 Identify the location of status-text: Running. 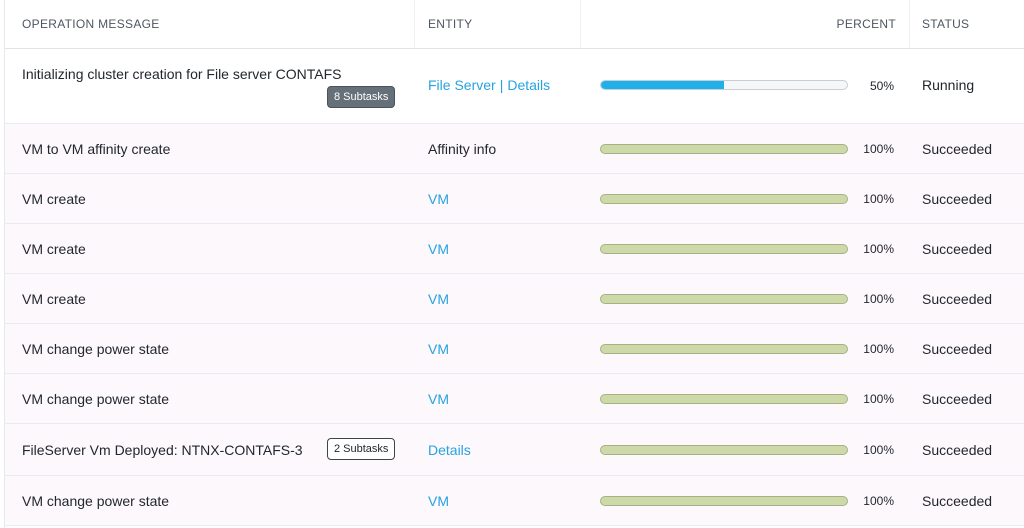
(948, 85).